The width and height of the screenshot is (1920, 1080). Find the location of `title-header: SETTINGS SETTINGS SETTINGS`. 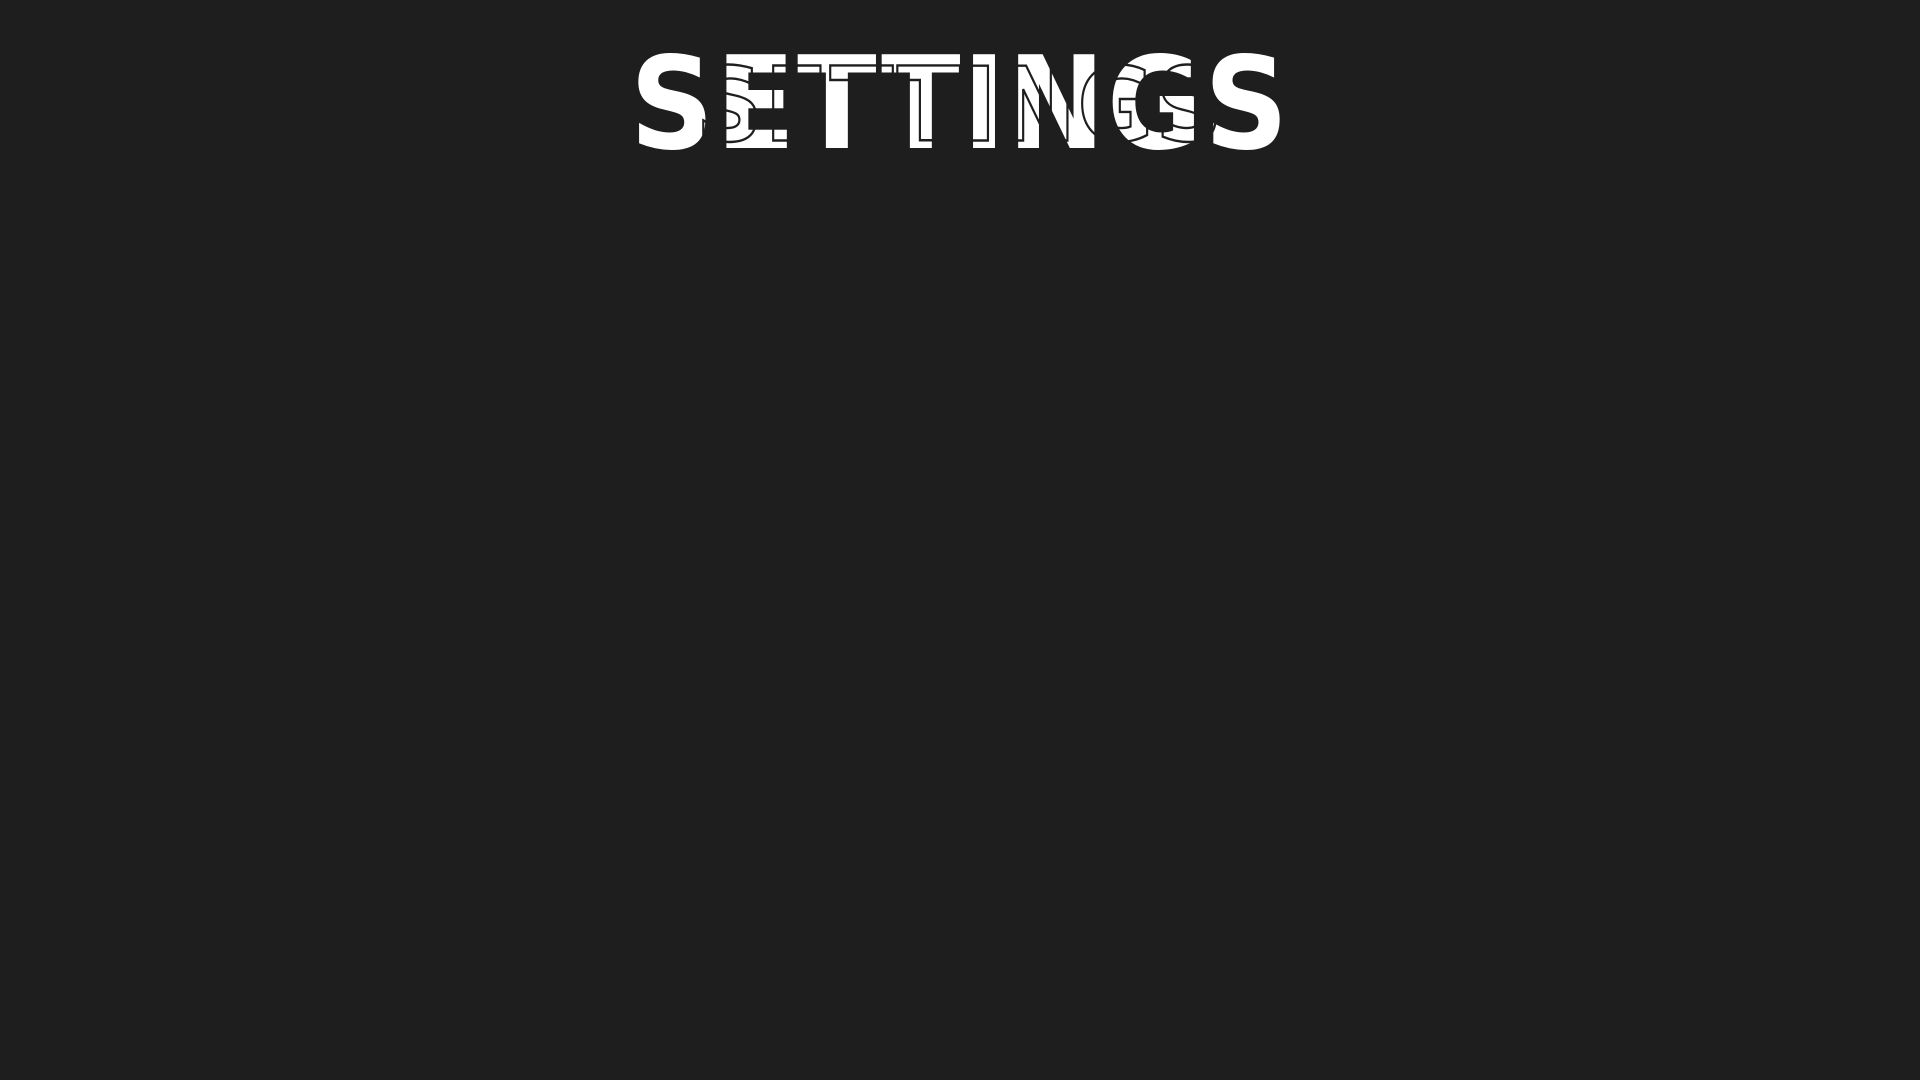

title-header: SETTINGS SETTINGS SETTINGS is located at coordinates (960, 110).